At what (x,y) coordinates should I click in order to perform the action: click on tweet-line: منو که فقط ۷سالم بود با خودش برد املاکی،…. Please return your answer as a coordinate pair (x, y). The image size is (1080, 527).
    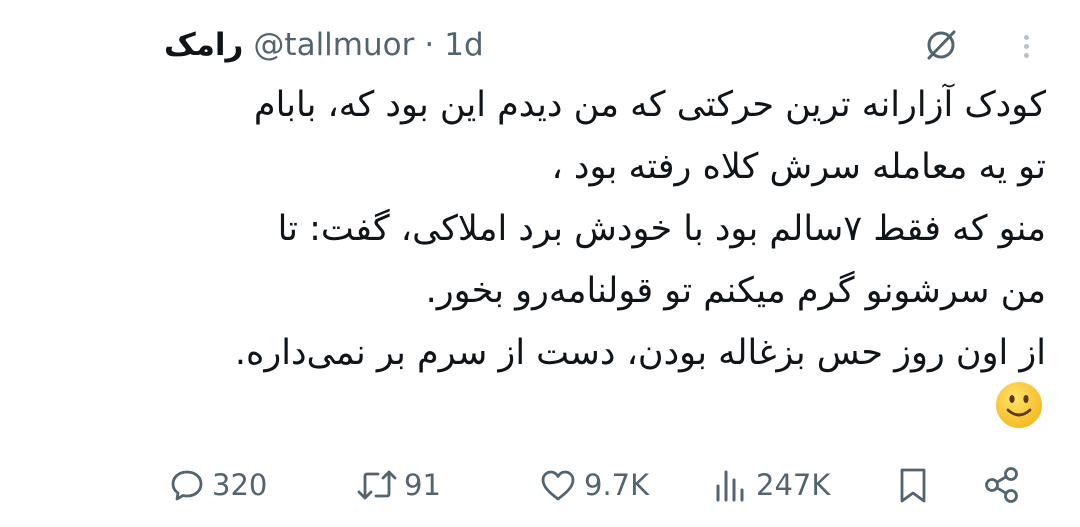
    Looking at the image, I should click on (661, 229).